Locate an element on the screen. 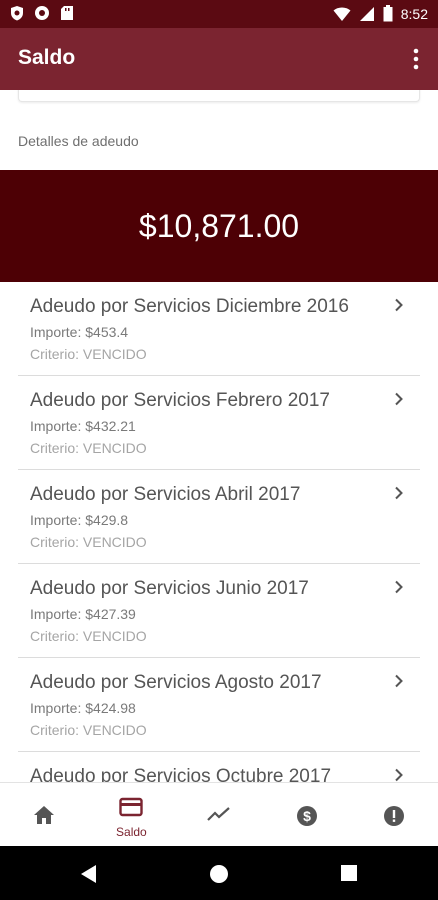 Image resolution: width=438 pixels, height=900 pixels. debt-amount: Importe: $453.4 is located at coordinates (79, 332).